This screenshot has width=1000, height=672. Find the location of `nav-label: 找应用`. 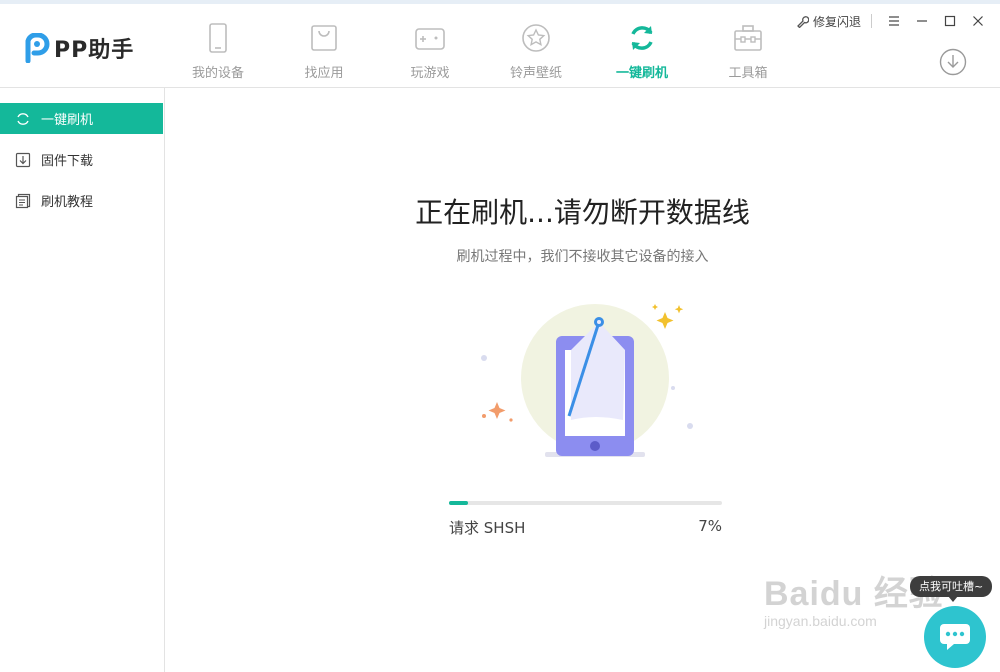

nav-label: 找应用 is located at coordinates (324, 73).